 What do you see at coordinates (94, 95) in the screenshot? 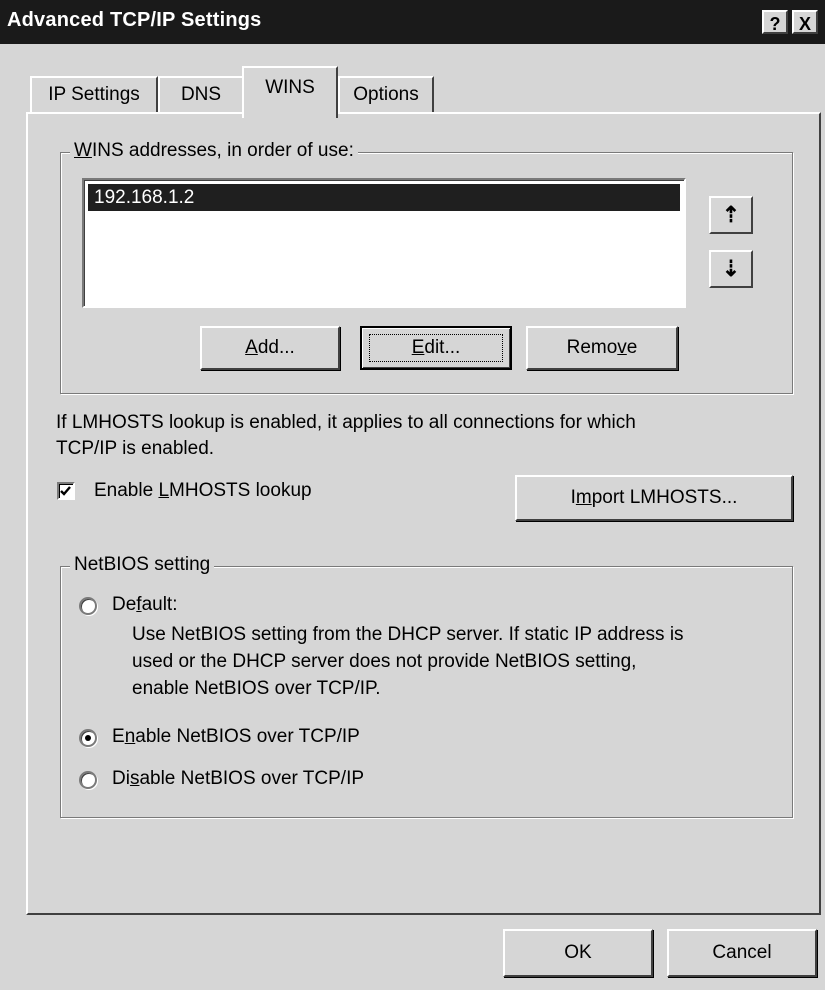
I see `tab-ip-settings: IP Settings` at bounding box center [94, 95].